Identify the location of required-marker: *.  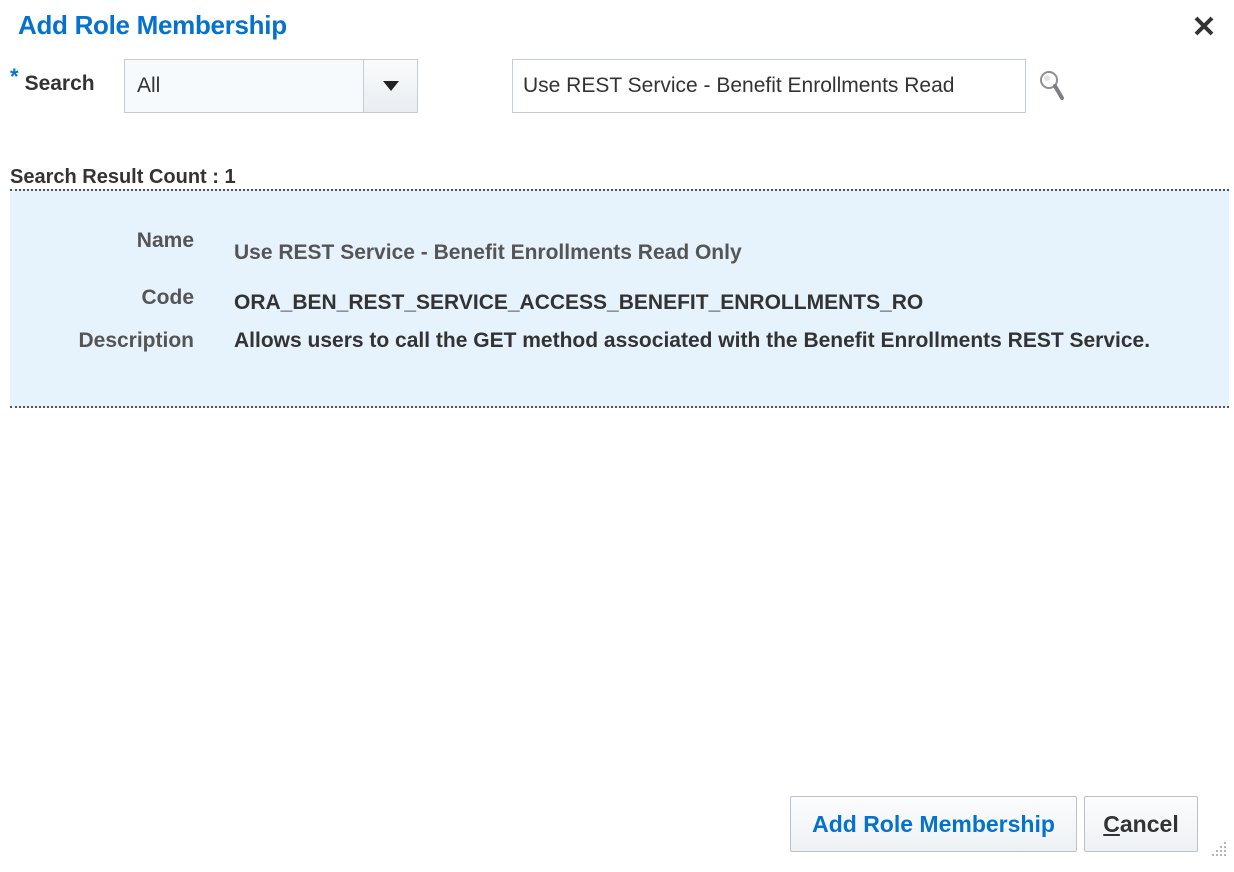
(14, 76).